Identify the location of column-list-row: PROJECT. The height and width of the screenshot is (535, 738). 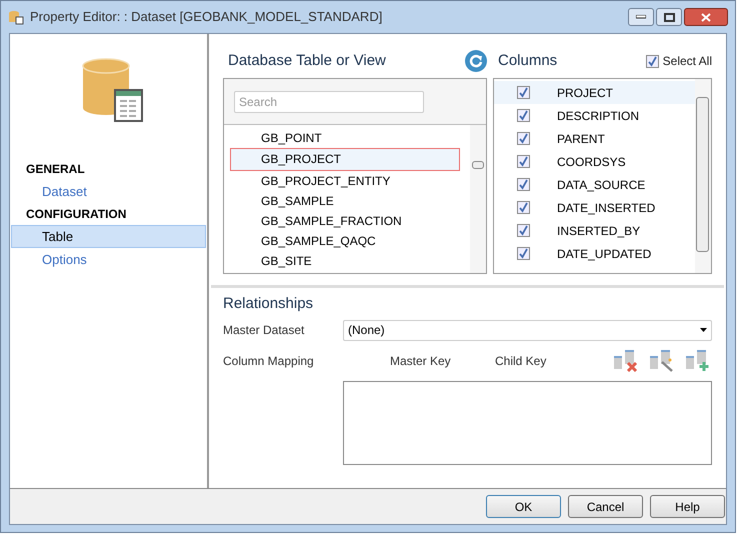
(594, 92).